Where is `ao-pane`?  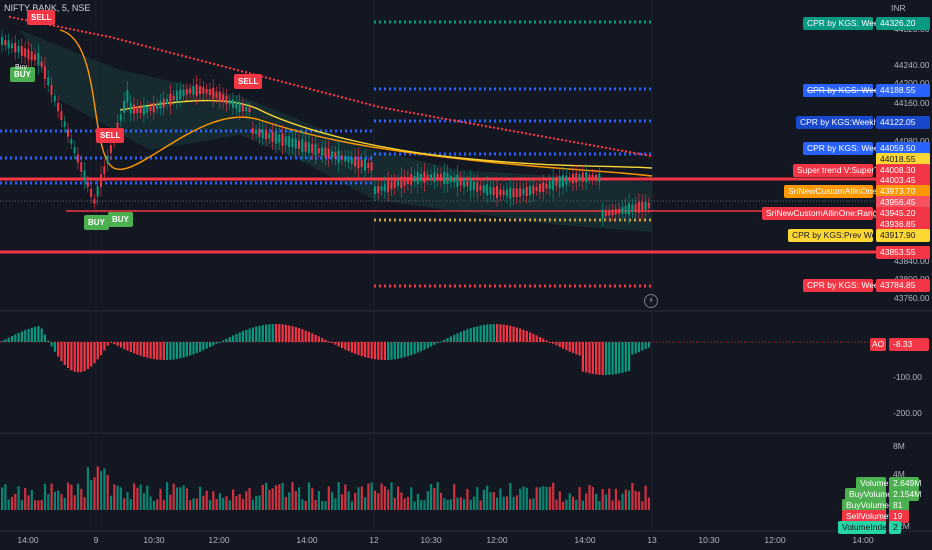
ao-pane is located at coordinates (438, 349).